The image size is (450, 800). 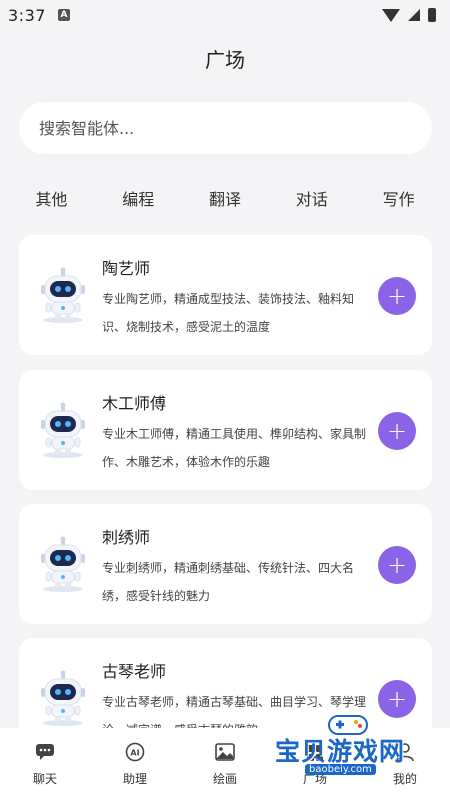 I want to click on category-tabs: 其他 编程 翻译 对话 写作, so click(x=225, y=198).